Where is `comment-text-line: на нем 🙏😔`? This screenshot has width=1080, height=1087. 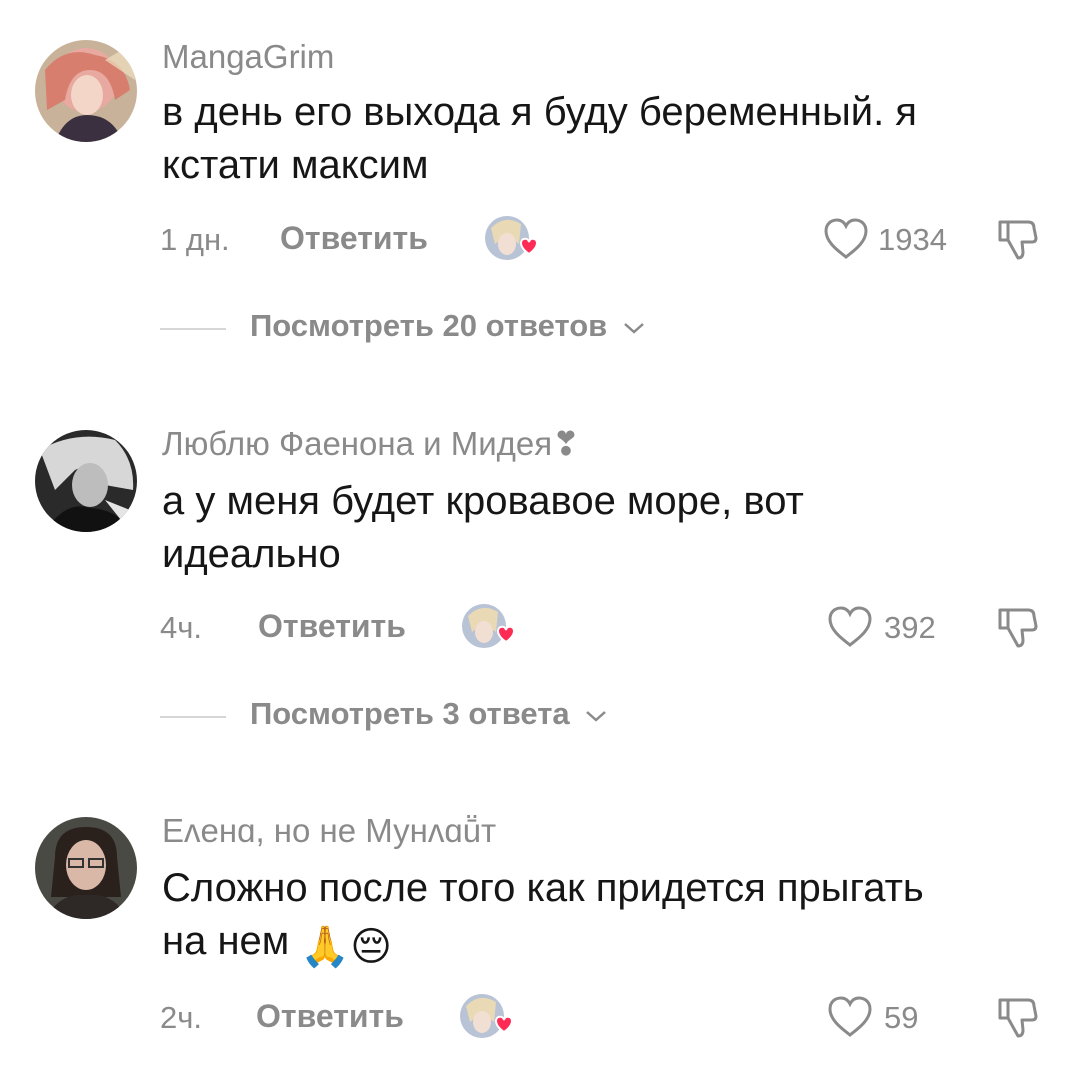
comment-text-line: на нем 🙏😔 is located at coordinates (602, 944).